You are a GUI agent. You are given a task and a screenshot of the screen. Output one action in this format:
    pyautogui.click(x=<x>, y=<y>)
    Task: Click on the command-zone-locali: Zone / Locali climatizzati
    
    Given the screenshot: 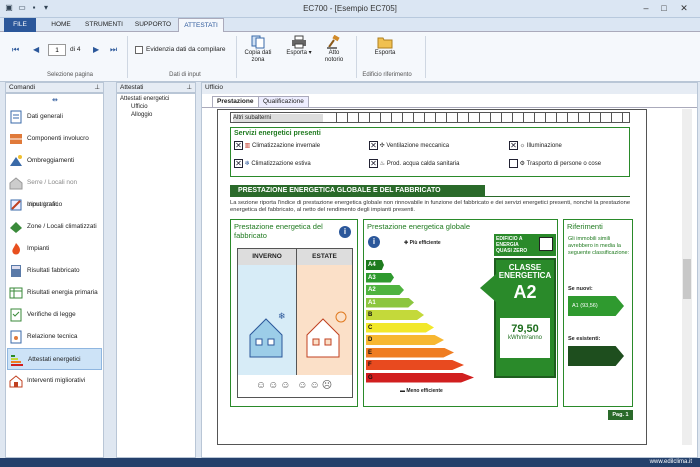 What is the action you would take?
    pyautogui.click(x=54, y=227)
    